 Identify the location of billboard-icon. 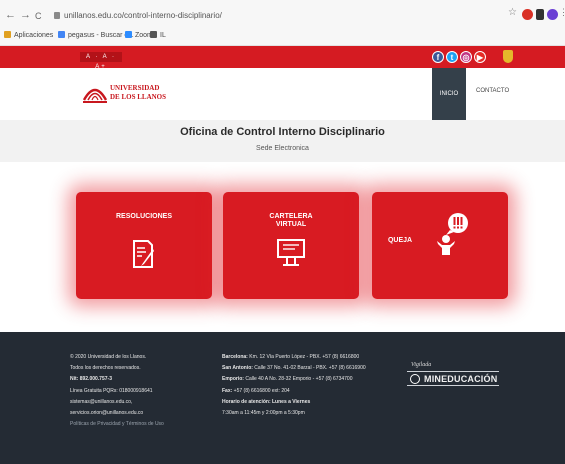
(291, 252).